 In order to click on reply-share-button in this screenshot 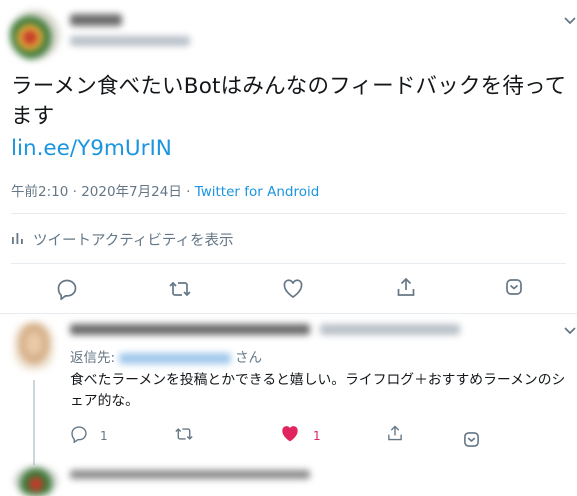, I will do `click(395, 435)`.